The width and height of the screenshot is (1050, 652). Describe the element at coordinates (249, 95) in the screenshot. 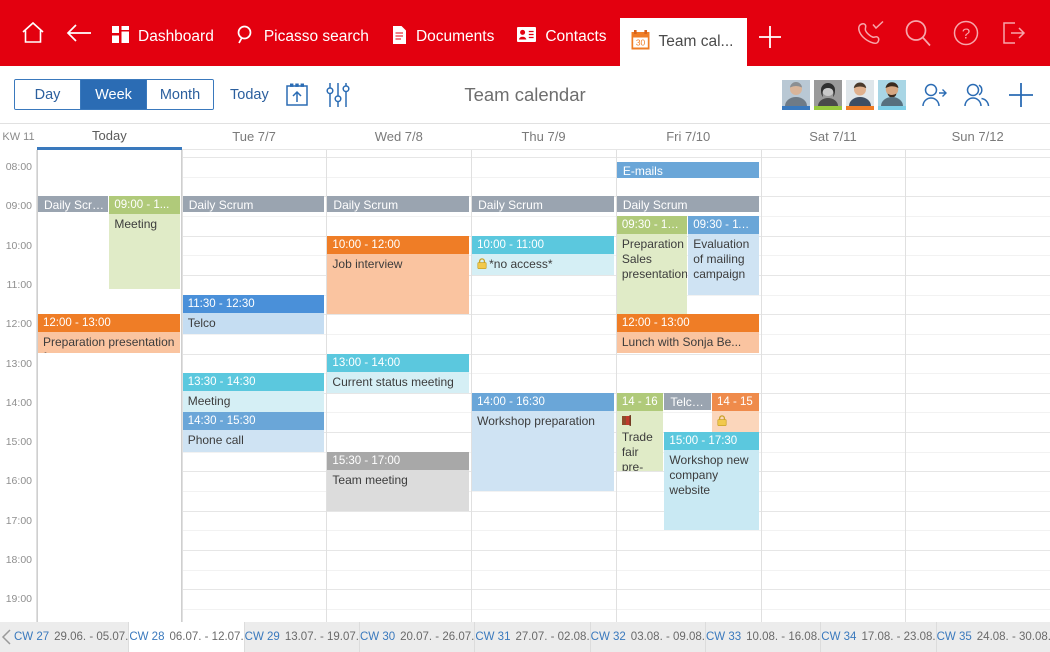

I see `today-button: Today` at that location.